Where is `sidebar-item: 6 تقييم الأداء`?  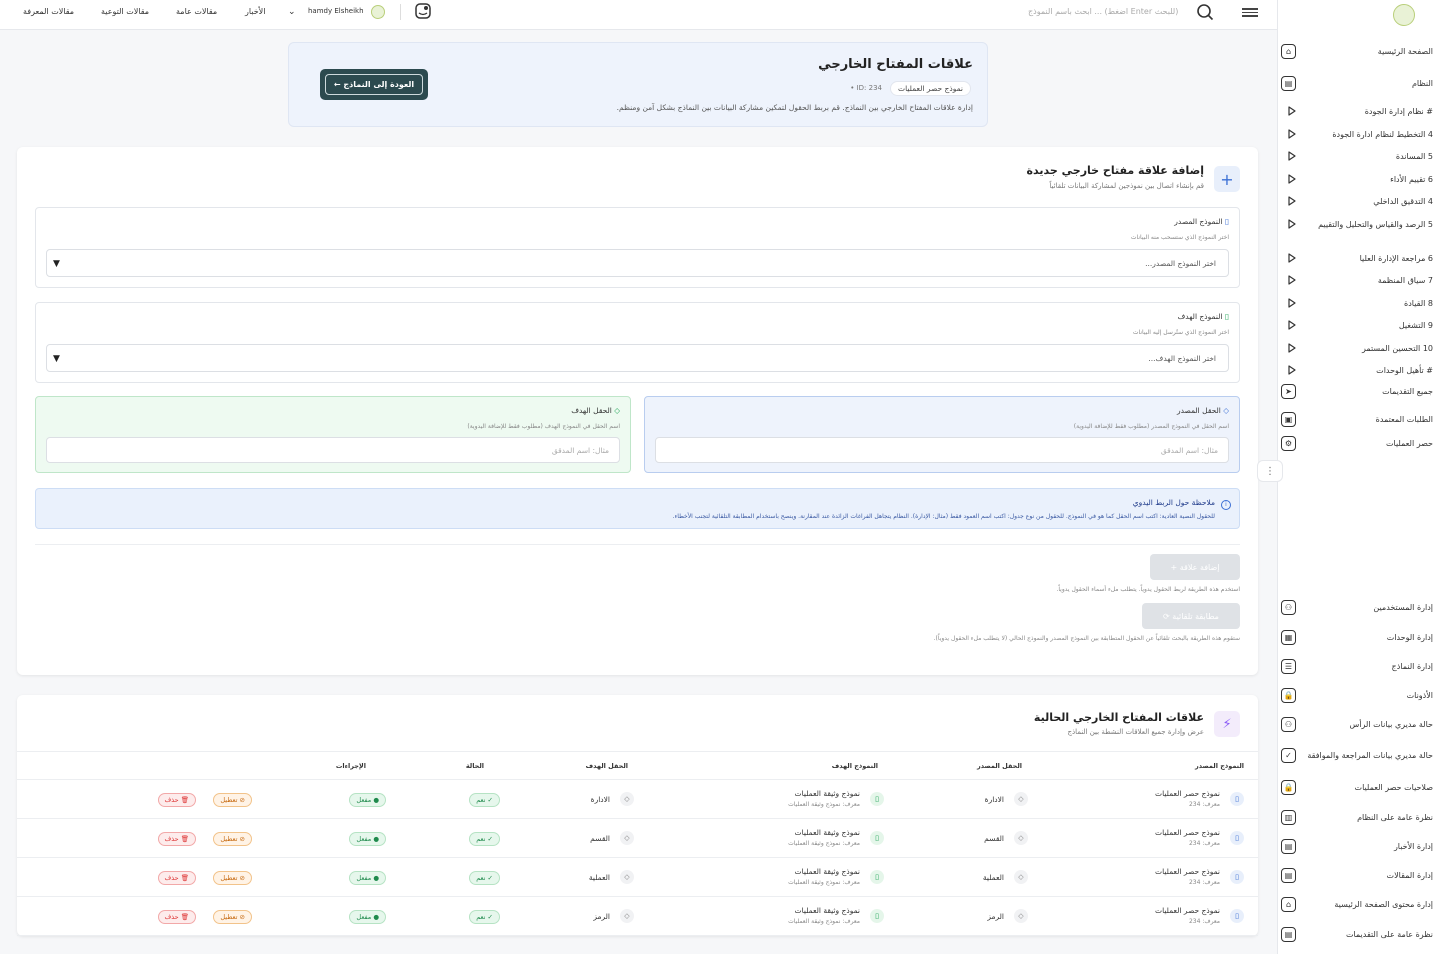
sidebar-item: 6 تقييم الأداء is located at coordinates (1355, 179).